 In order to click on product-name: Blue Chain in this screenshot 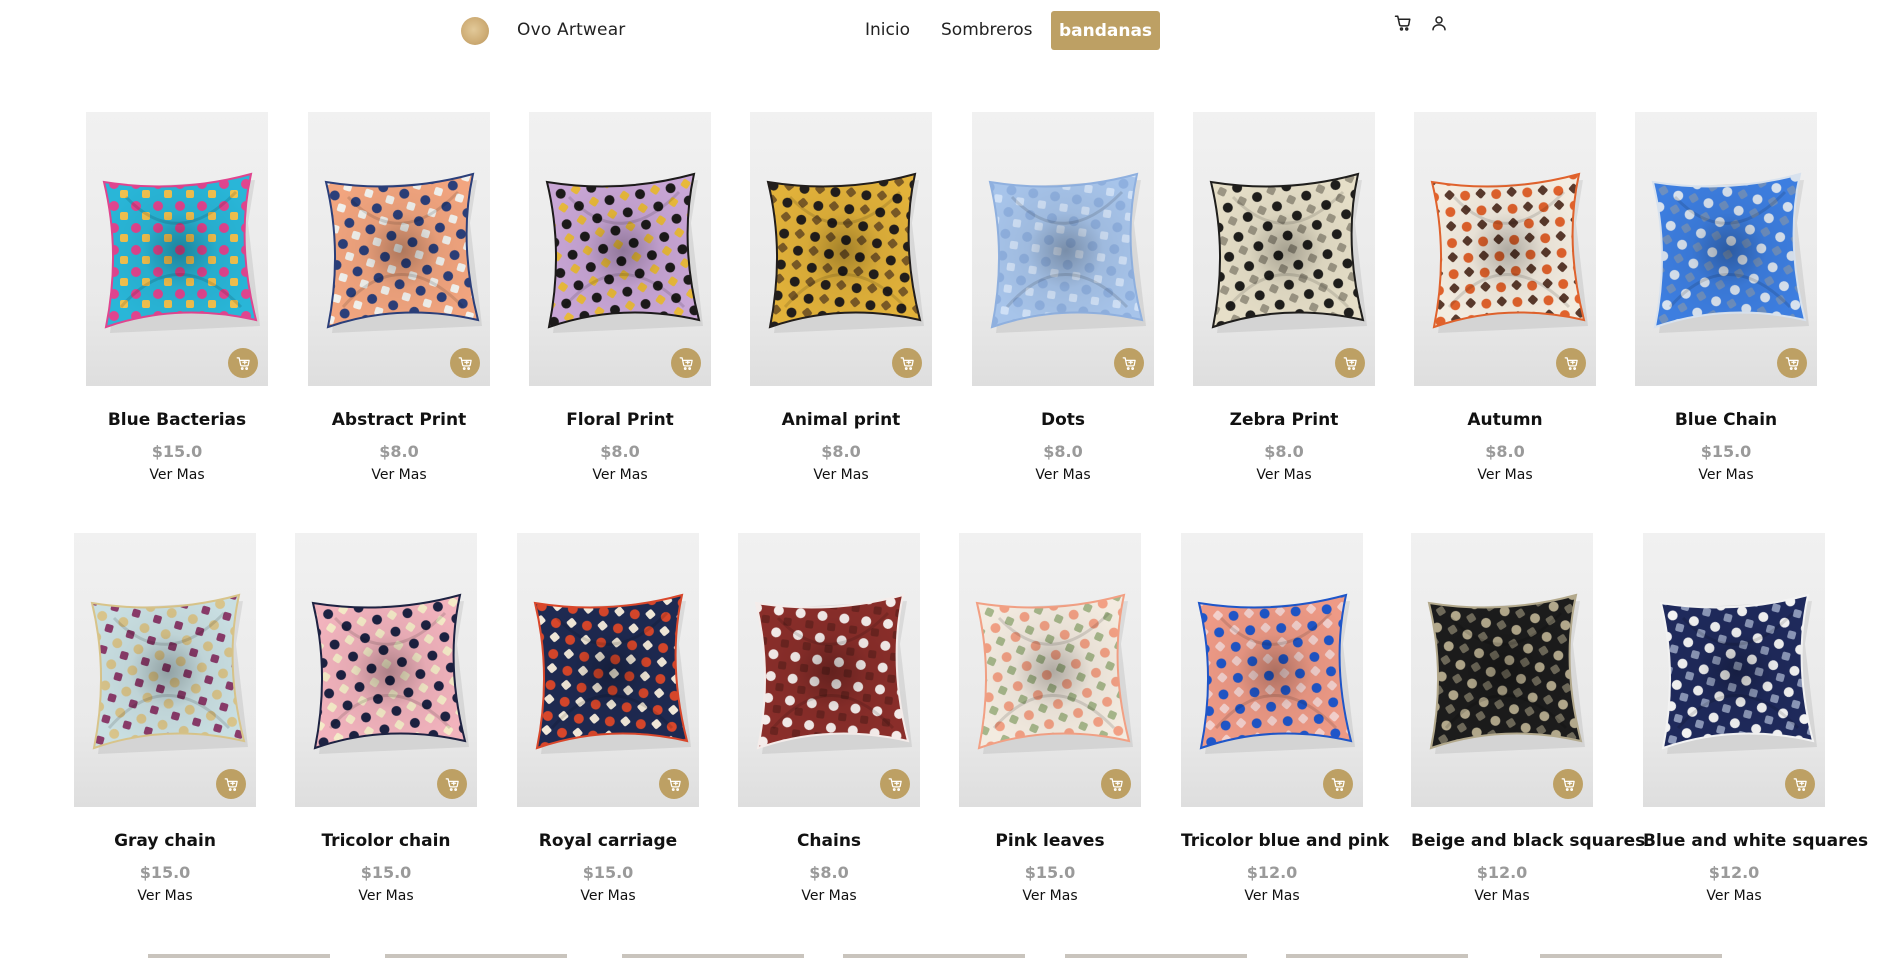, I will do `click(1726, 420)`.